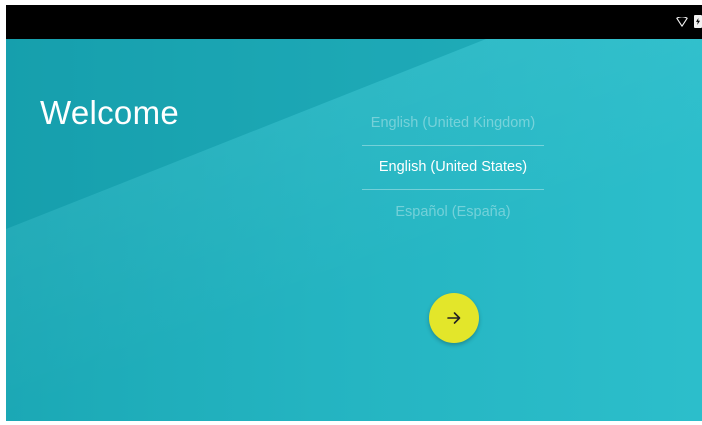 Image resolution: width=702 pixels, height=425 pixels. What do you see at coordinates (698, 21) in the screenshot?
I see `battery-charging-icon` at bounding box center [698, 21].